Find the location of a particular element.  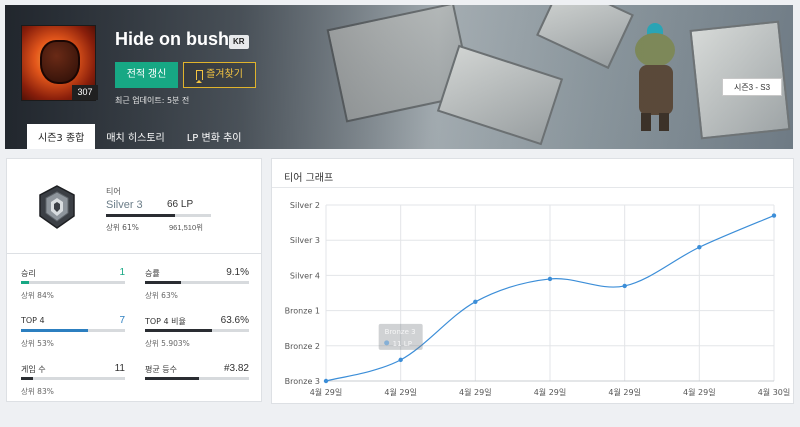

y-tick-label: Bronze 2 is located at coordinates (302, 346).